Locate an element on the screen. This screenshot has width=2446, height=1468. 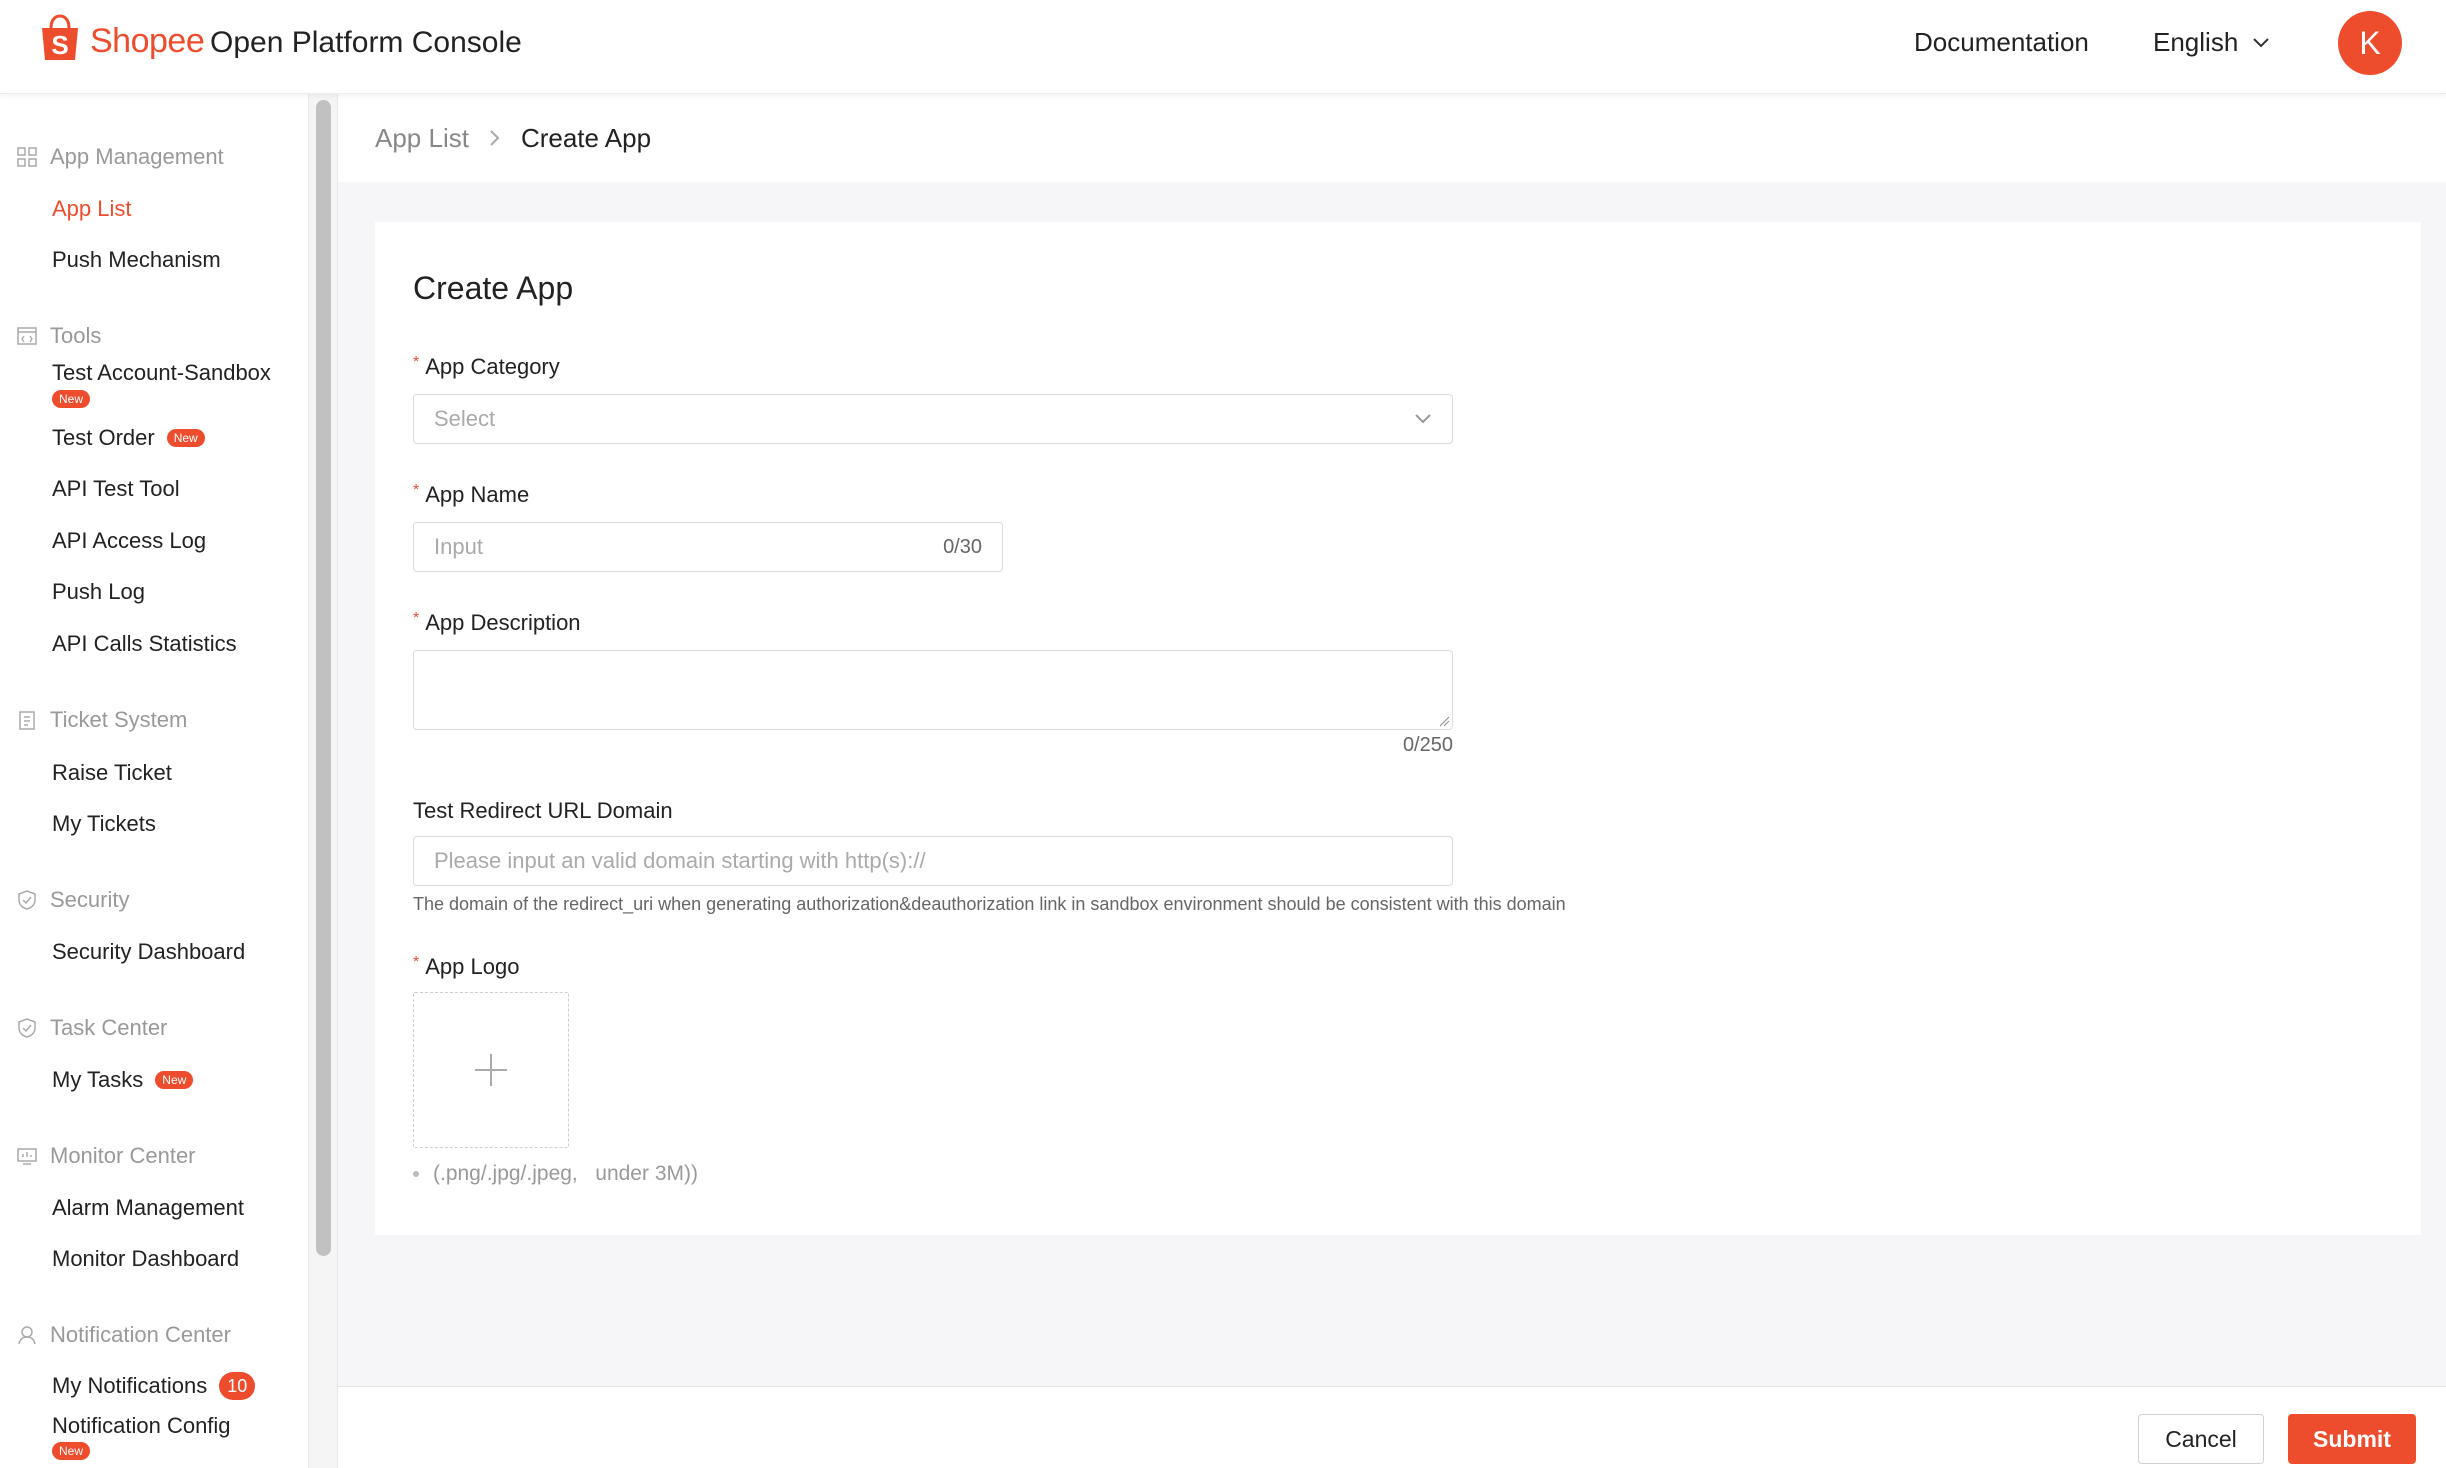
sidebar-item-push-log: Push Log is located at coordinates (98, 592).